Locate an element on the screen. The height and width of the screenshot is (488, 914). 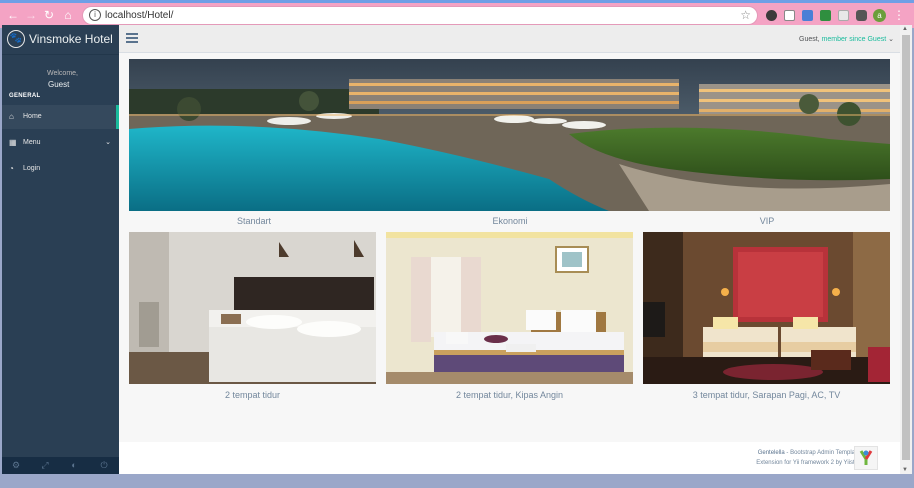
member-label: member since Guest is located at coordinates (854, 39).